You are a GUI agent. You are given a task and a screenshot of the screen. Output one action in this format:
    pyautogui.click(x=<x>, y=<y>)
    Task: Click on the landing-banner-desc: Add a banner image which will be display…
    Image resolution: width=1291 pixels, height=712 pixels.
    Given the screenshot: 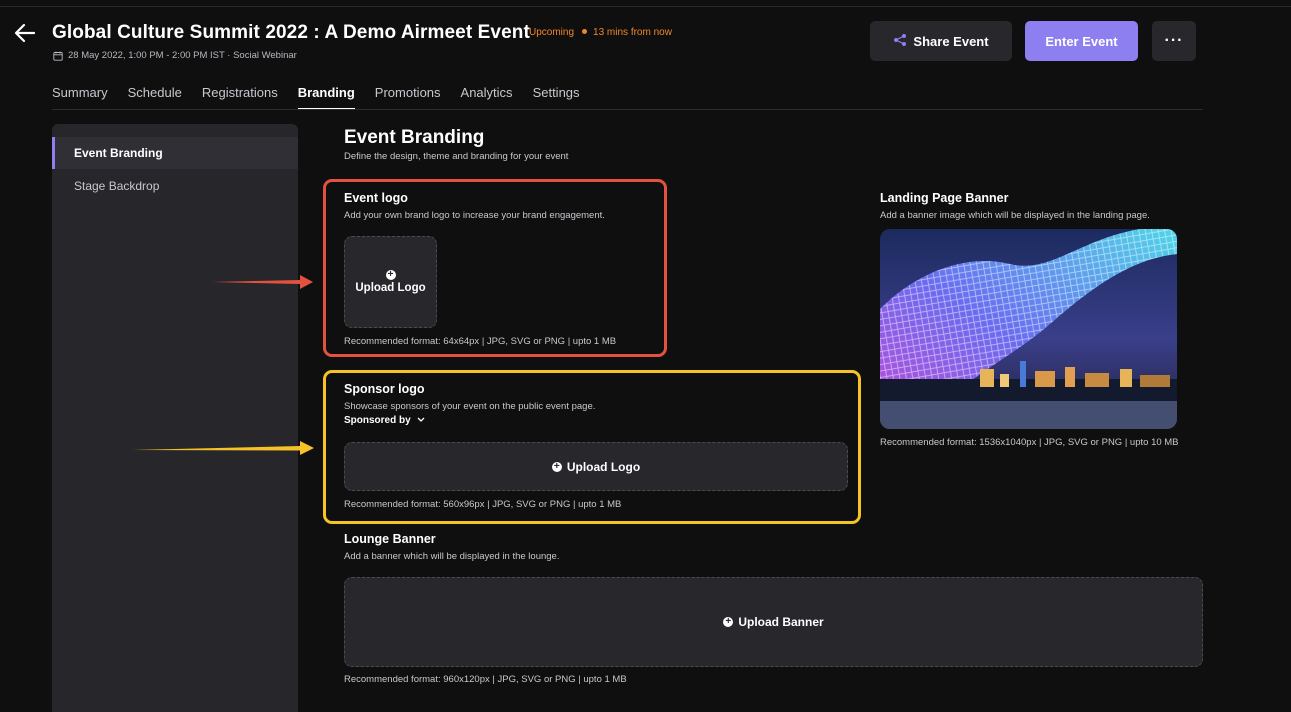 What is the action you would take?
    pyautogui.click(x=1015, y=215)
    